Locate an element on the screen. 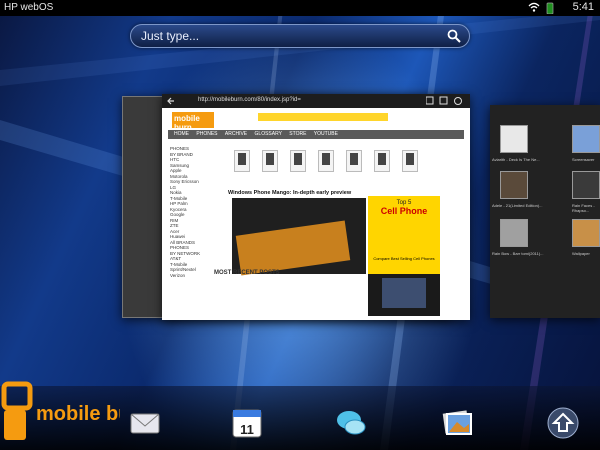 The width and height of the screenshot is (600, 450). top-ad-banner is located at coordinates (323, 117).